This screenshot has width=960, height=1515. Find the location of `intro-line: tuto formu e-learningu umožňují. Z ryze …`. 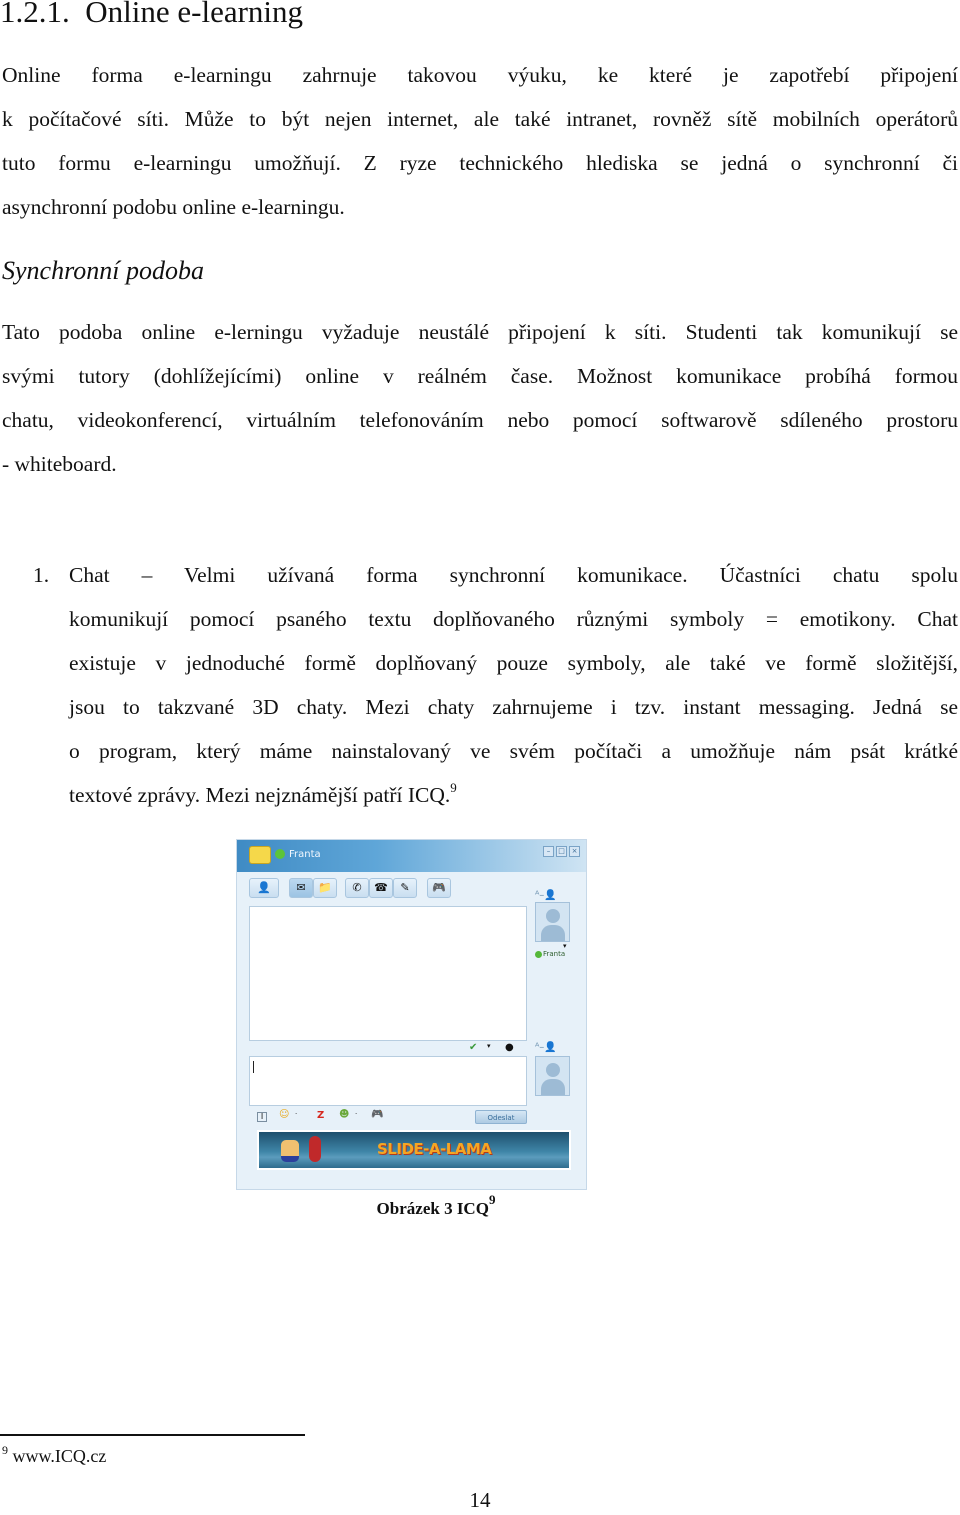

intro-line: tuto formu e-learningu umožňují. Z ryze … is located at coordinates (480, 163).